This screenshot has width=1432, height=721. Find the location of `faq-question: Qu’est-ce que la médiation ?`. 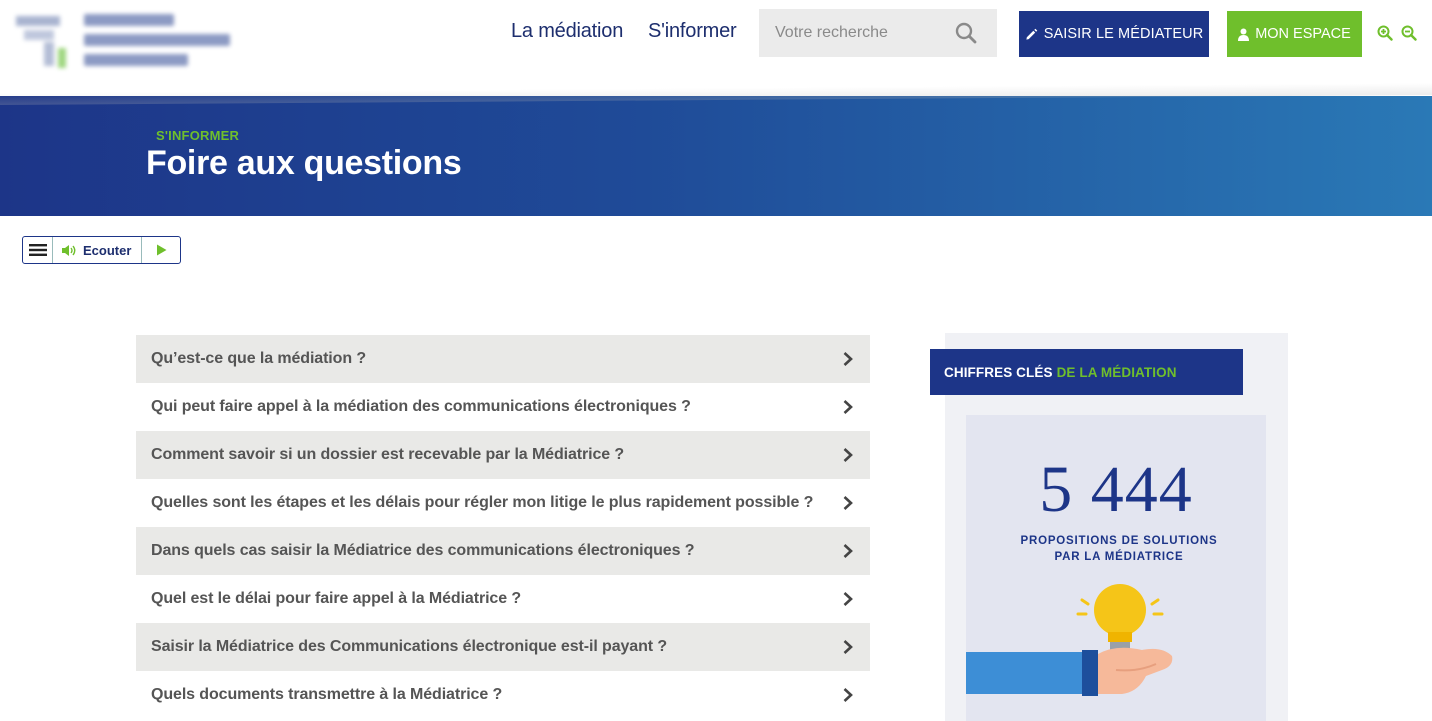

faq-question: Qu’est-ce que la médiation ? is located at coordinates (259, 358).